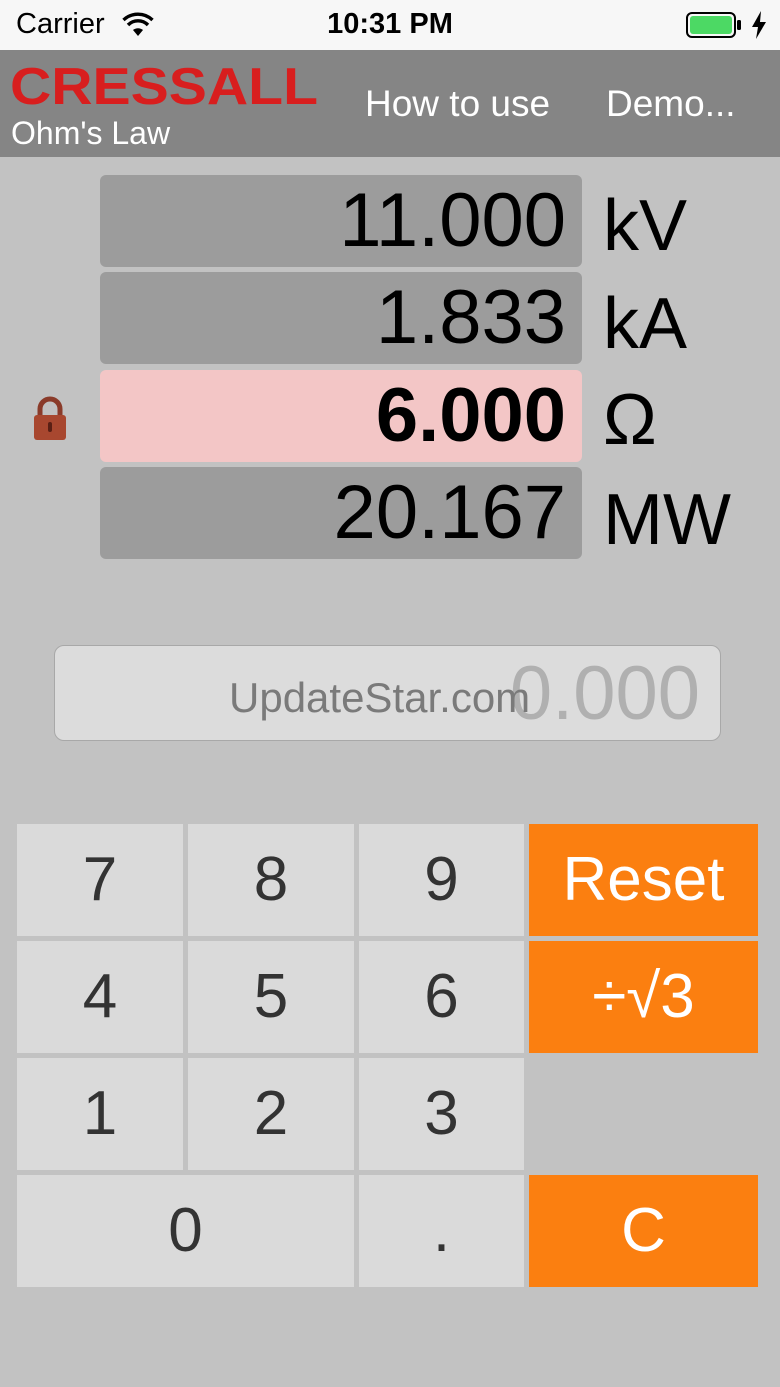 The height and width of the screenshot is (1387, 780). Describe the element at coordinates (457, 104) in the screenshot. I see `how-to-use-link: How to use` at that location.